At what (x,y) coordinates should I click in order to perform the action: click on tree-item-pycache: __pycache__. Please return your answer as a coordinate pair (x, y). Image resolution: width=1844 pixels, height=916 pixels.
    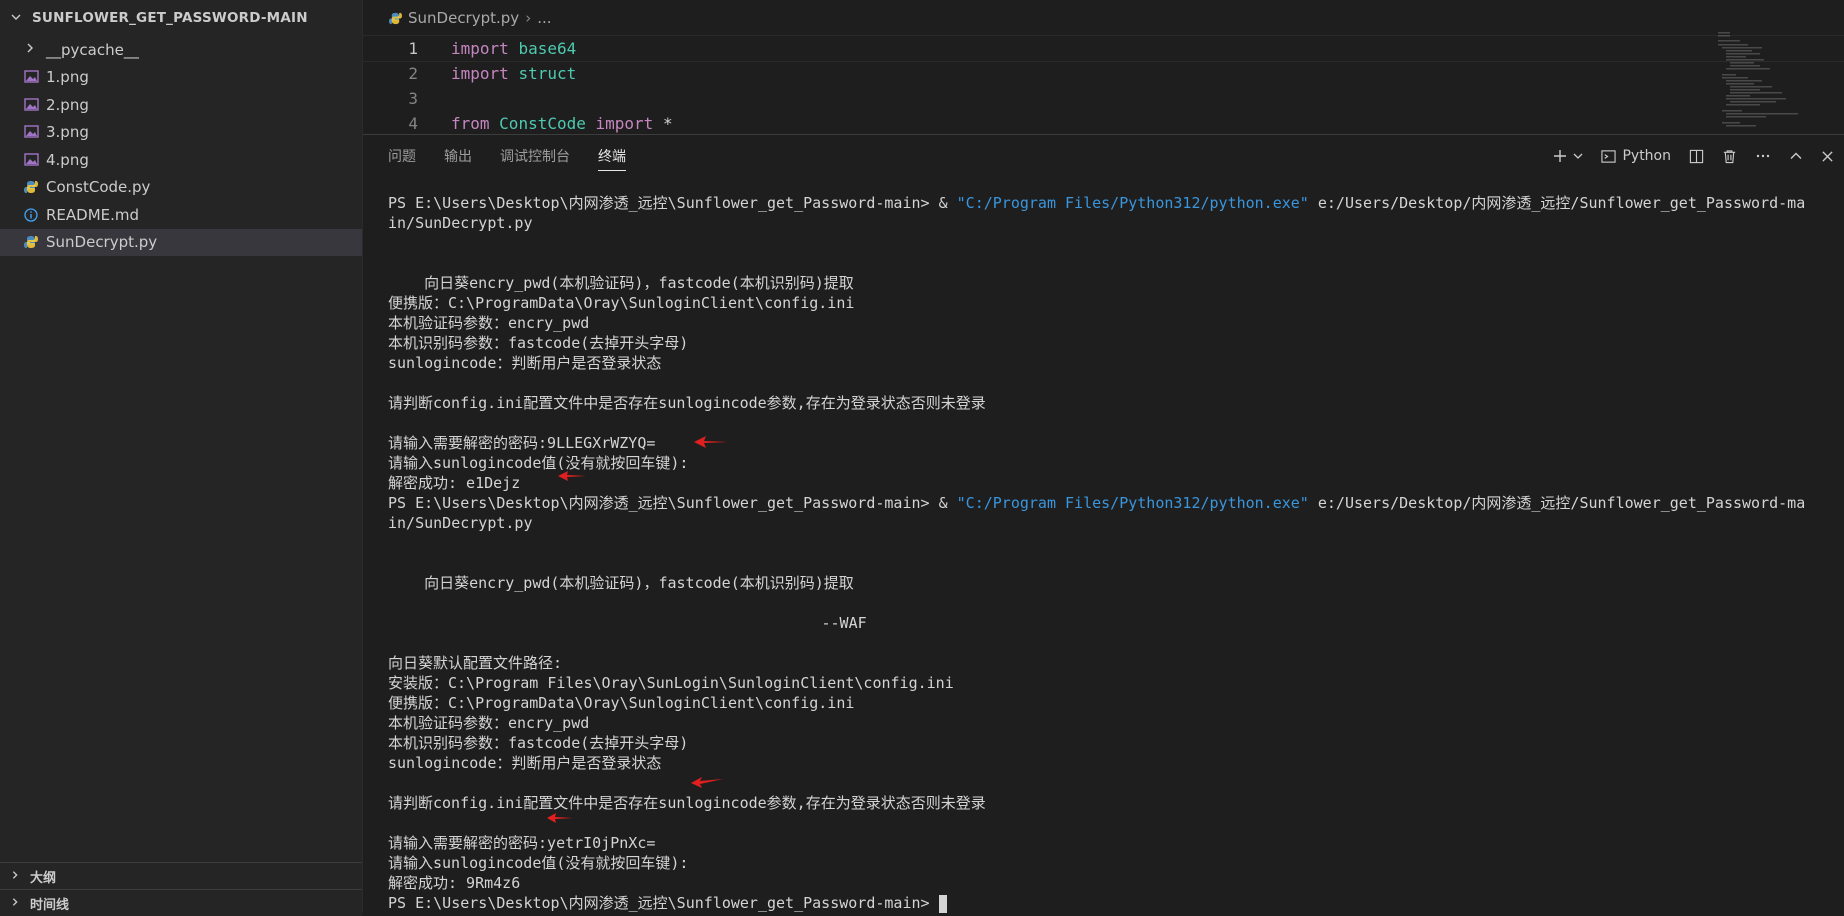
    Looking at the image, I should click on (181, 50).